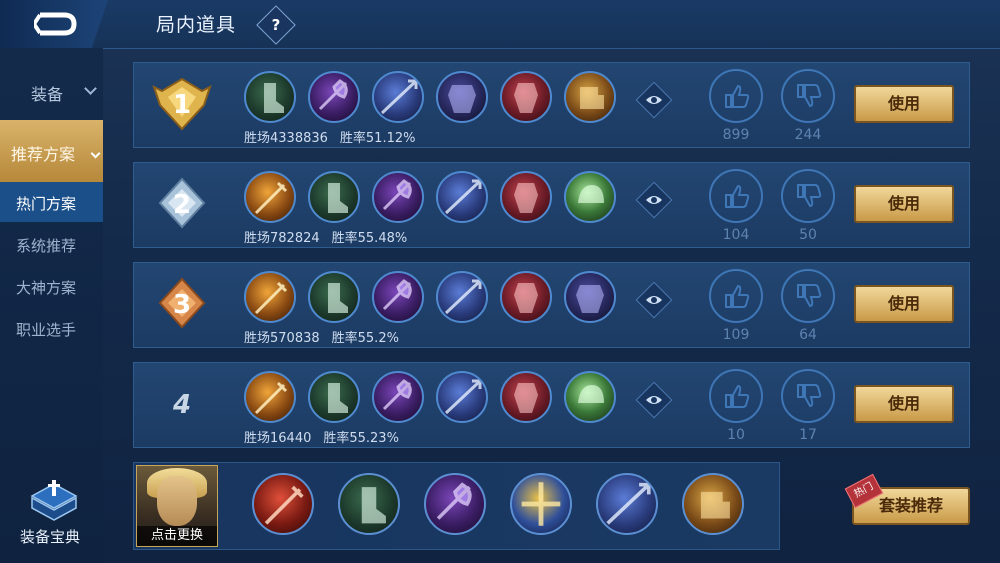  Describe the element at coordinates (361, 438) in the screenshot. I see `win-rate: 胜率55.23%` at that location.